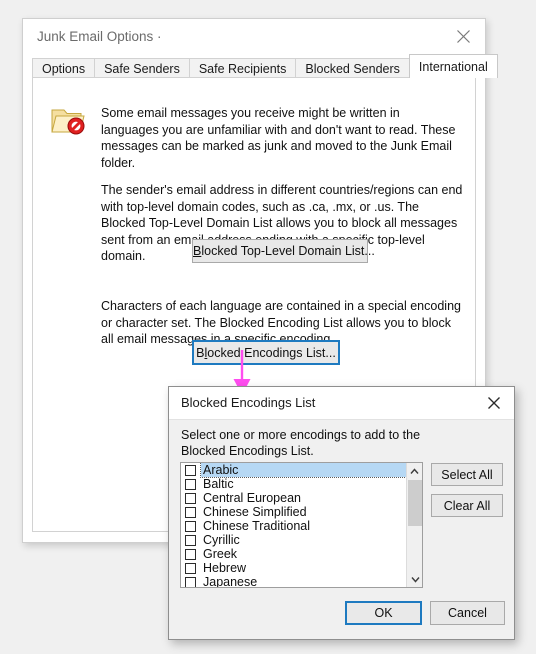 Image resolution: width=536 pixels, height=654 pixels. Describe the element at coordinates (220, 554) in the screenshot. I see `list-item-label: Greek` at that location.